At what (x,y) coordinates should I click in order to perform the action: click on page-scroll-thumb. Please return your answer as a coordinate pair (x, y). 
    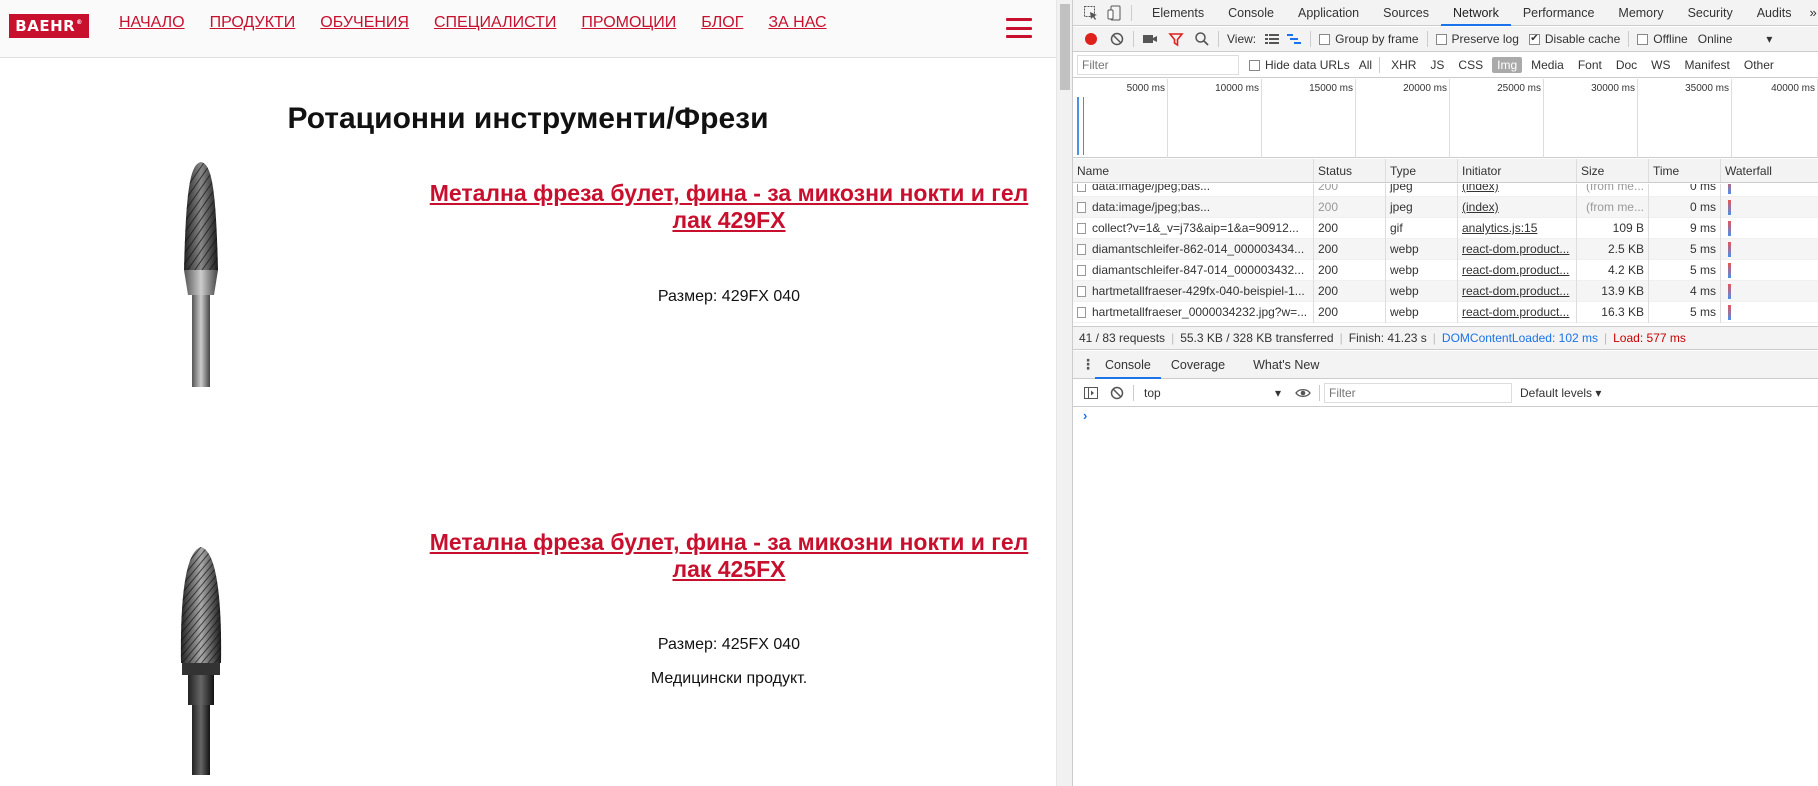
    Looking at the image, I should click on (1065, 47).